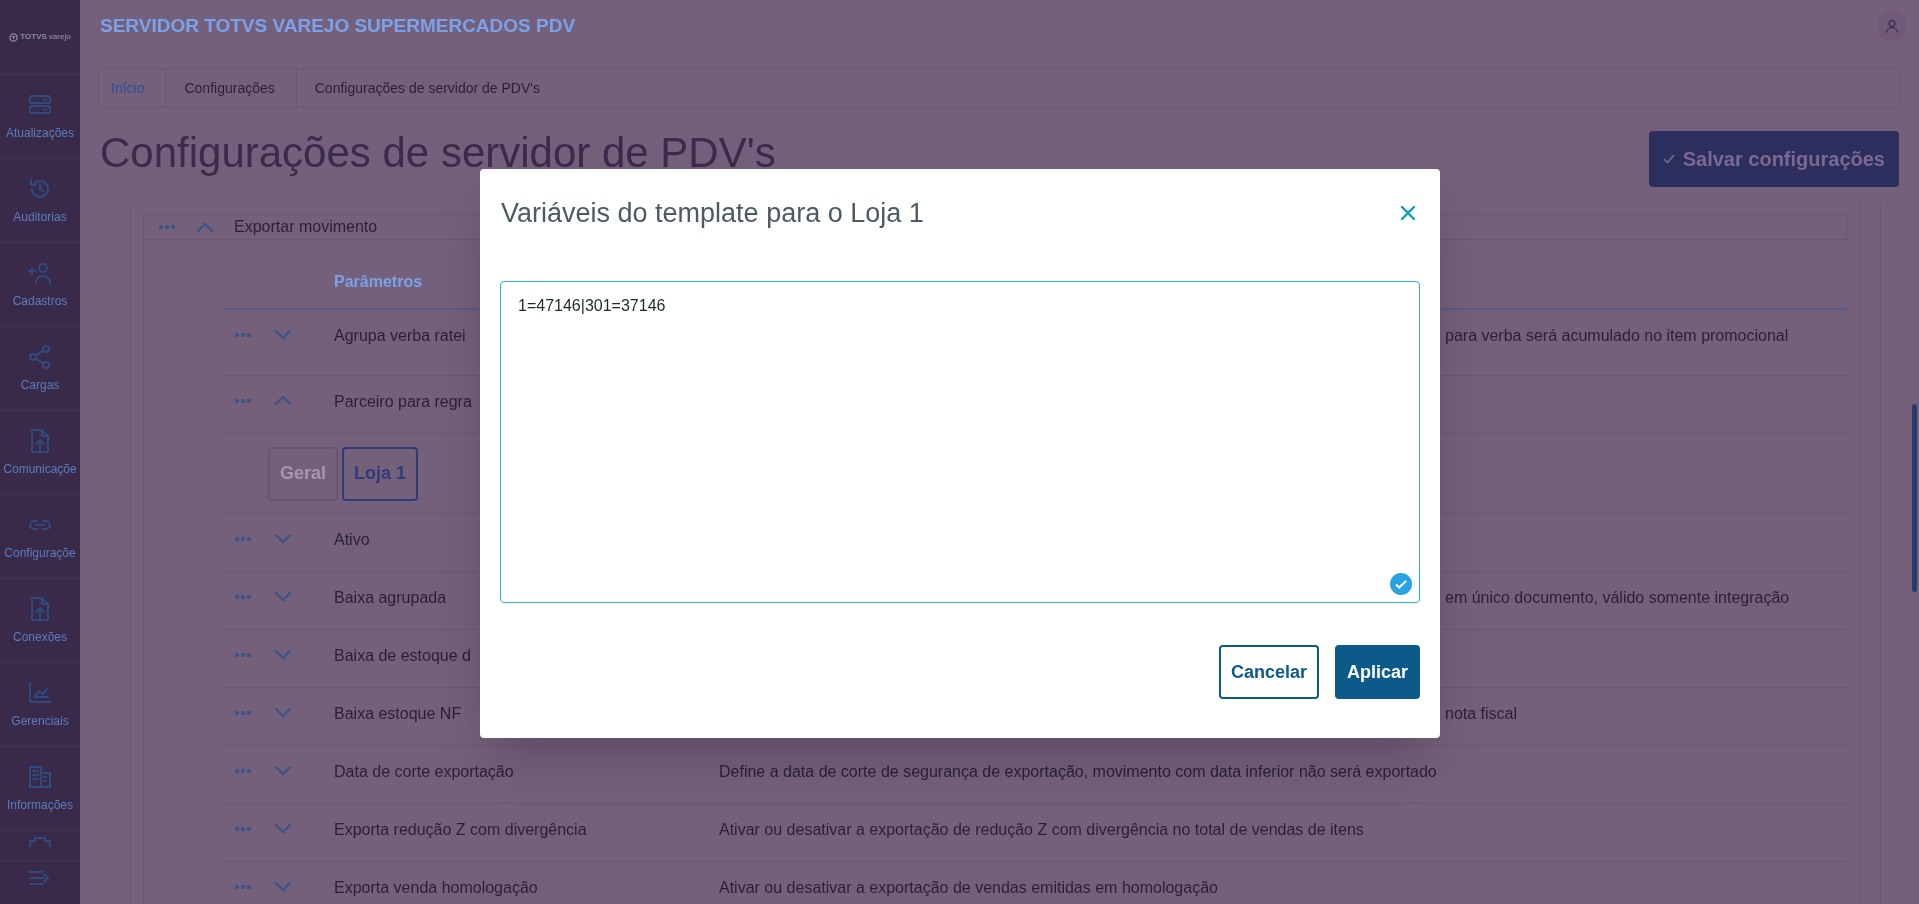 The height and width of the screenshot is (904, 1919). Describe the element at coordinates (229, 88) in the screenshot. I see `breadcrumb-item: Configurações` at that location.